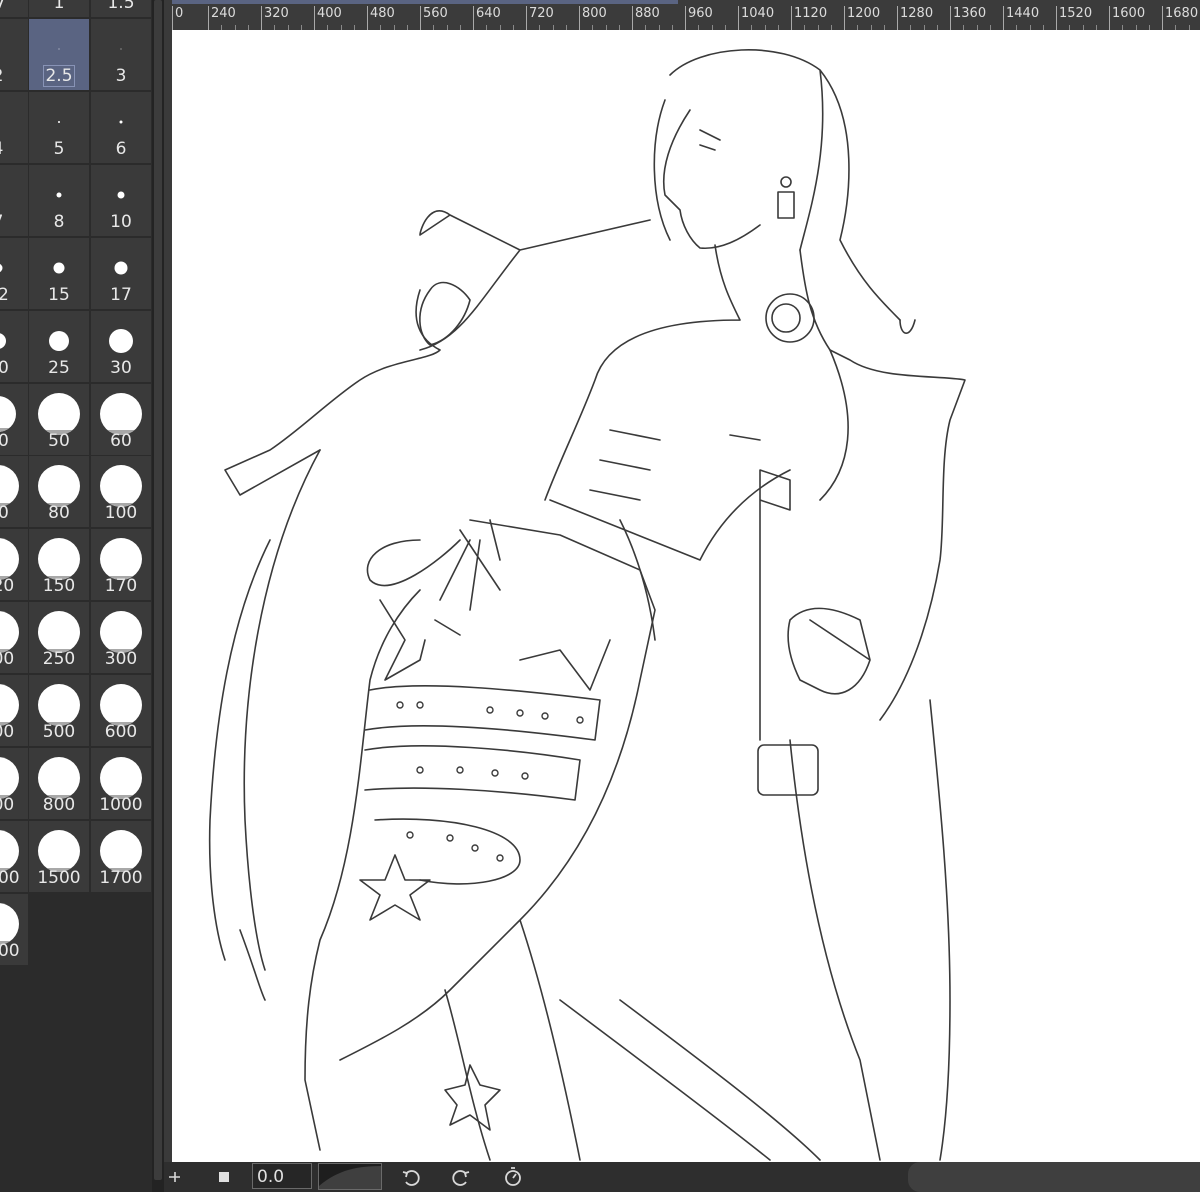 Image resolution: width=1200 pixels, height=1192 pixels. Describe the element at coordinates (121, 659) in the screenshot. I see `brush-size-label: 300` at that location.